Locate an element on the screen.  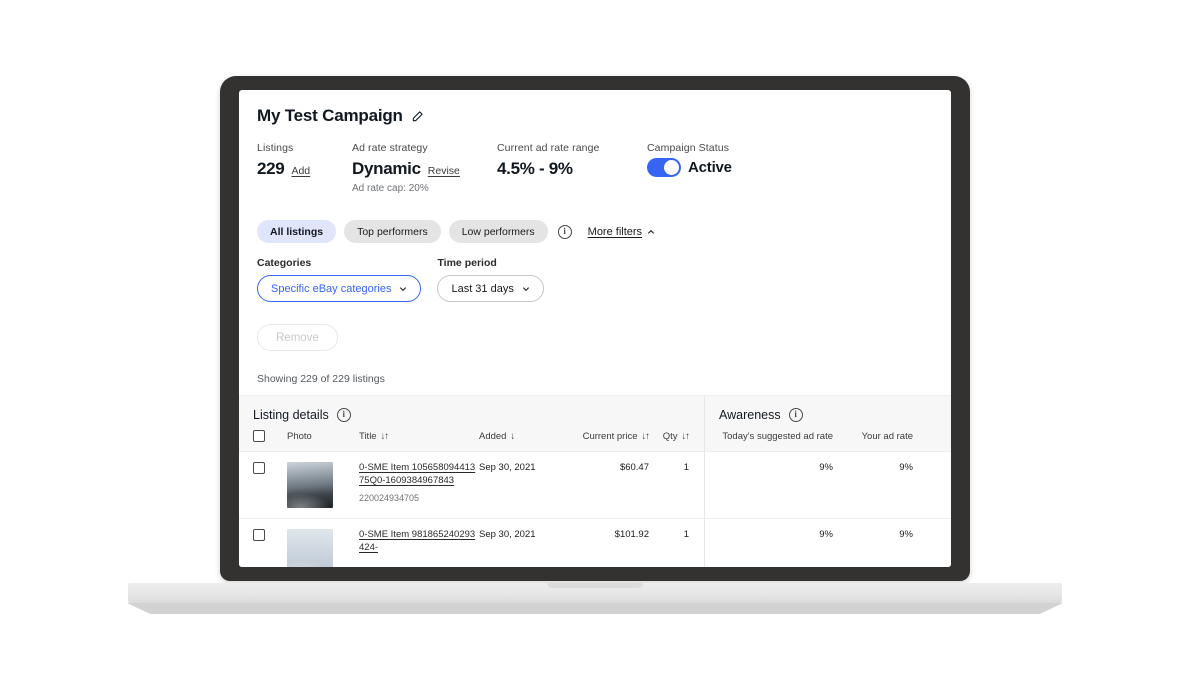
listing-current-price: $60.47 is located at coordinates (634, 467).